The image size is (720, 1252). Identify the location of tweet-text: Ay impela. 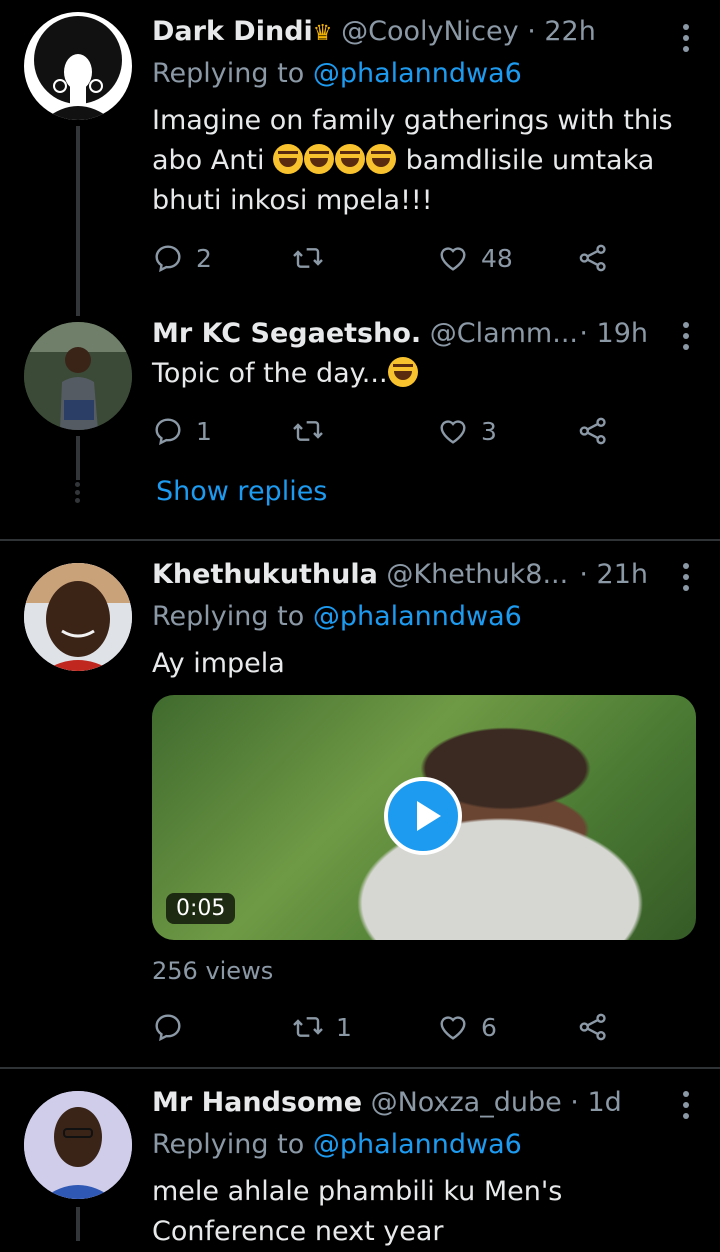
(218, 663).